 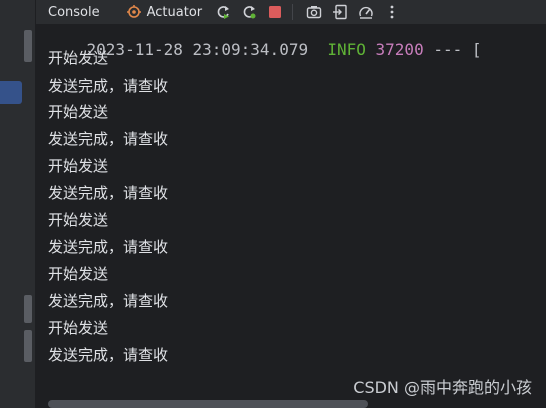 I want to click on more-options-button, so click(x=392, y=12).